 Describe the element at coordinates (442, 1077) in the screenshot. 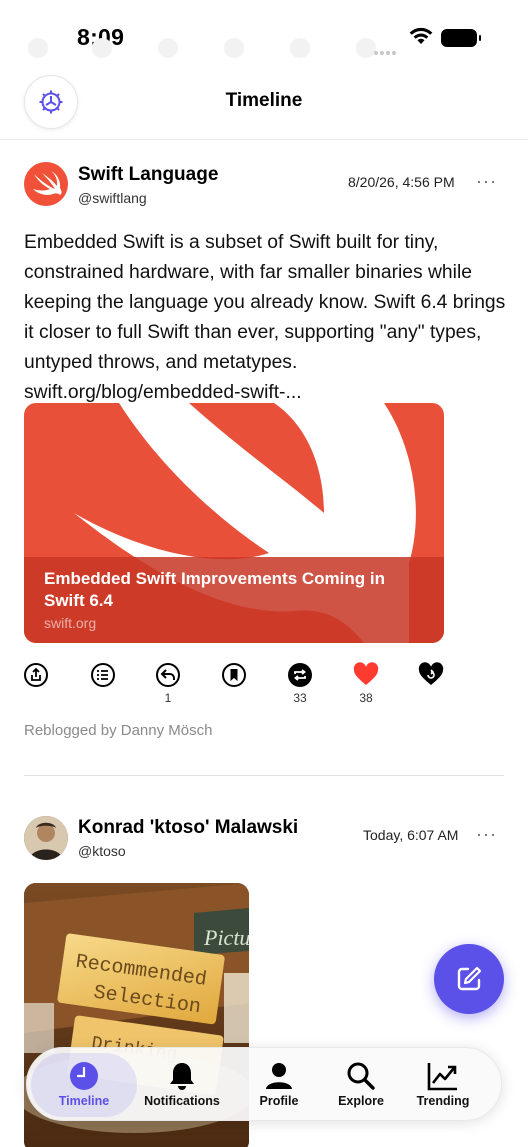

I see `chart-trending-icon` at that location.